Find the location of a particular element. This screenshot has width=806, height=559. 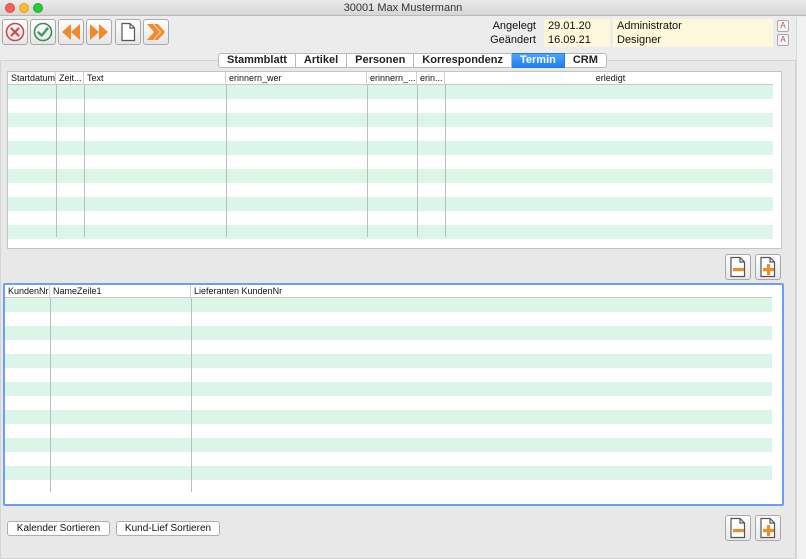

x-circle-icon is located at coordinates (15, 32).